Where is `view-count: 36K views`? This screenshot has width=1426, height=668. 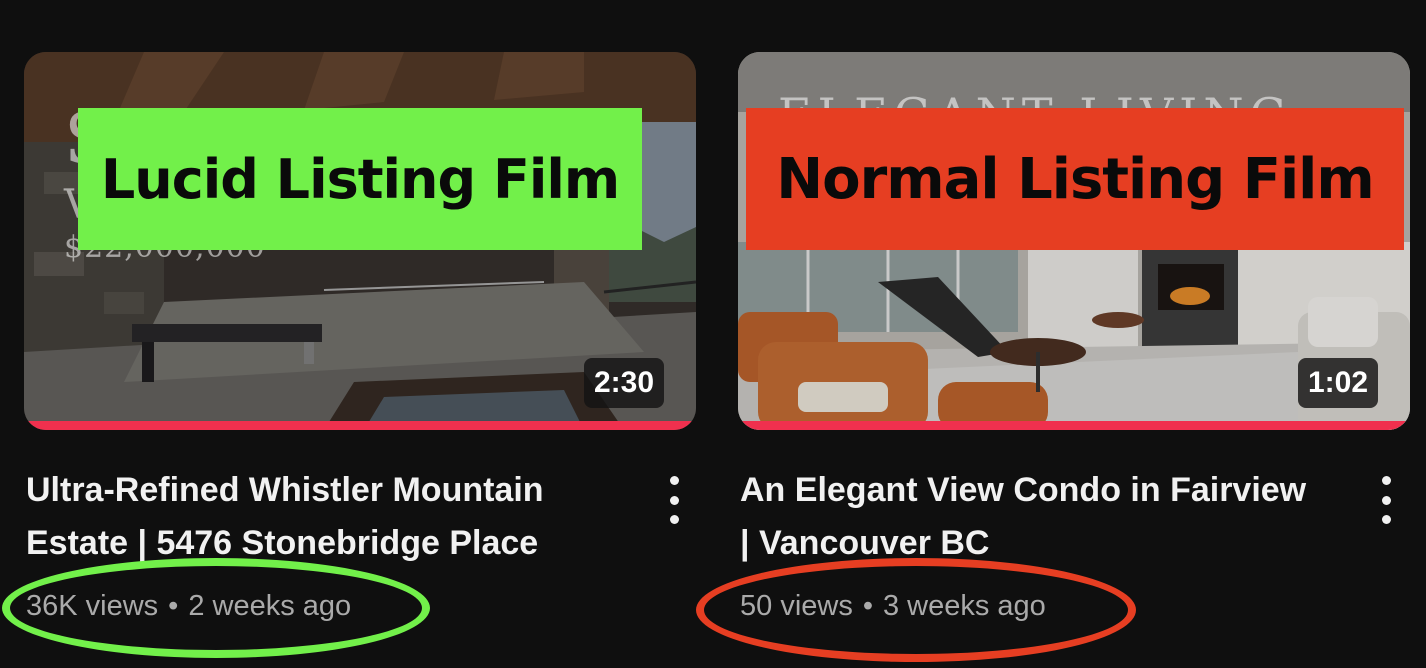
view-count: 36K views is located at coordinates (92, 606).